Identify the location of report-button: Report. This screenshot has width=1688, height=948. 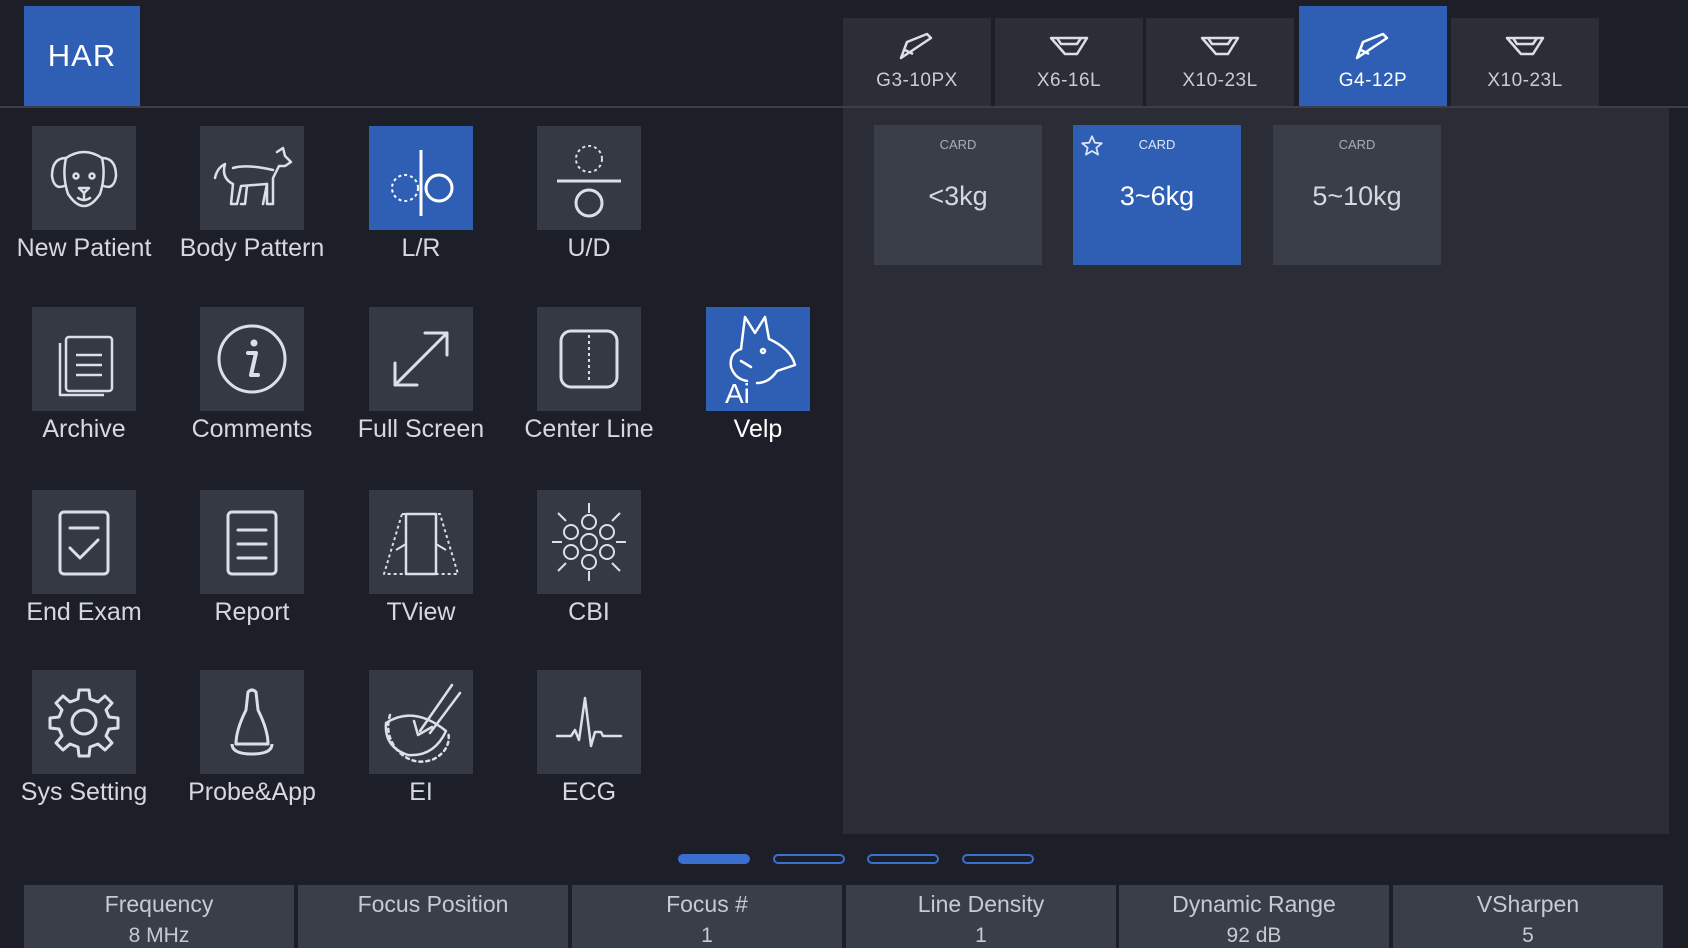
(252, 558).